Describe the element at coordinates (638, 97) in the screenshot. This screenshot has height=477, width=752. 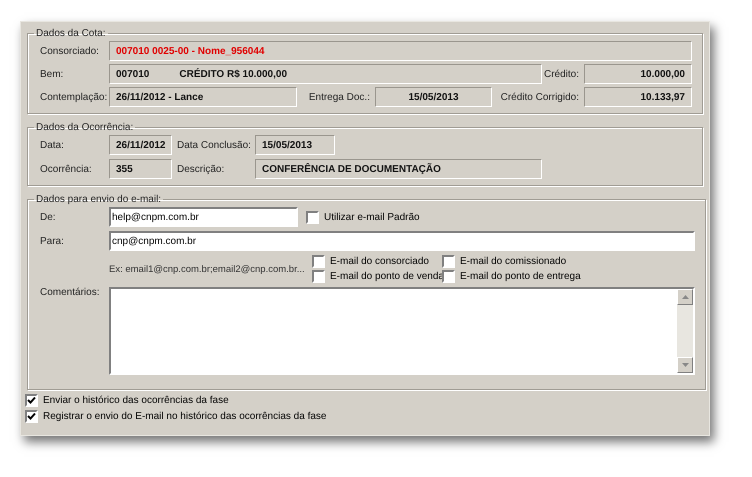
I see `credito-corrigido-field: 10.133,97` at that location.